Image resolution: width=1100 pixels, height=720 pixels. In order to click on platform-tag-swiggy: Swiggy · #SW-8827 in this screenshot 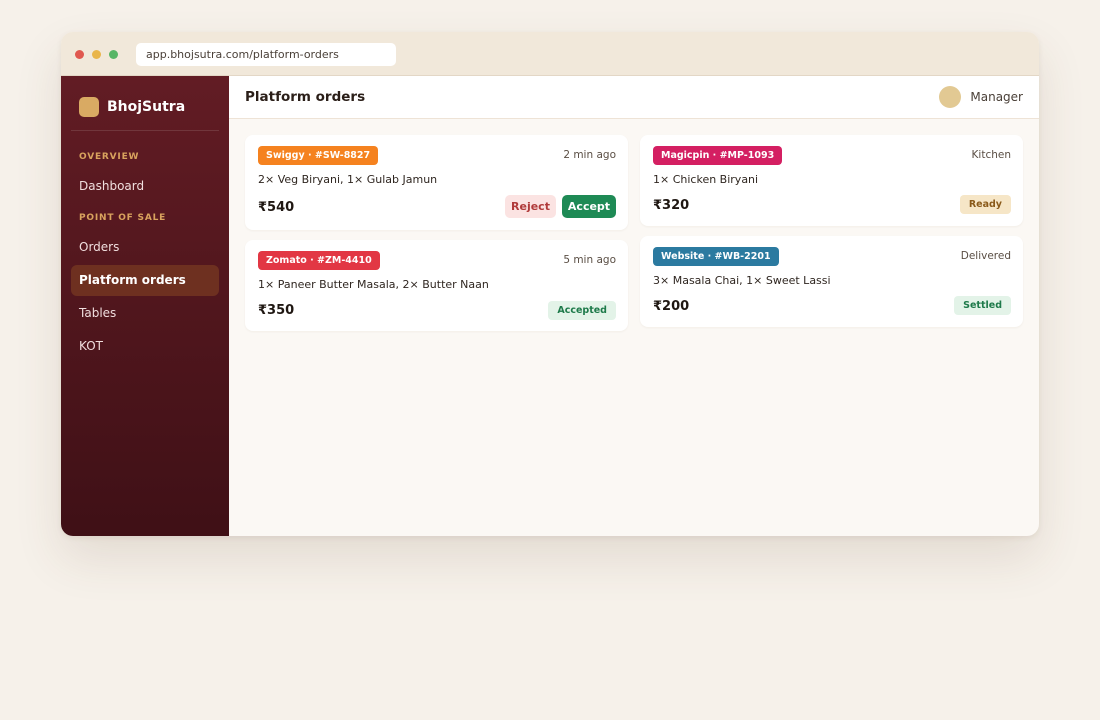, I will do `click(318, 155)`.